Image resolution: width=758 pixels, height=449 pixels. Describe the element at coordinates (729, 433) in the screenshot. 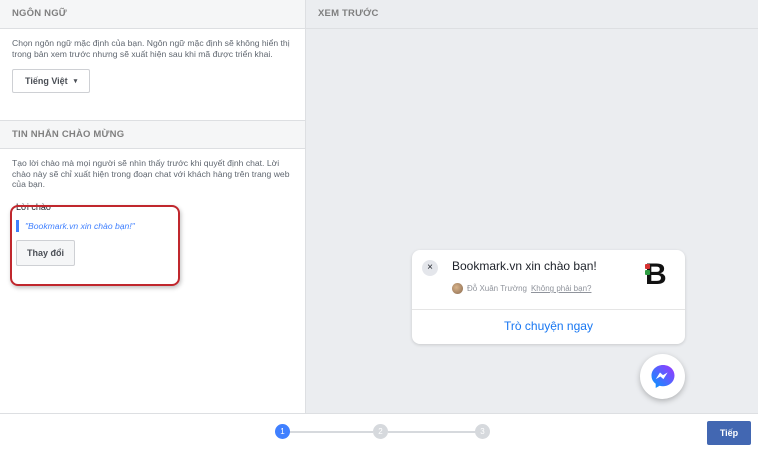

I see `next-button: Tiếp` at that location.